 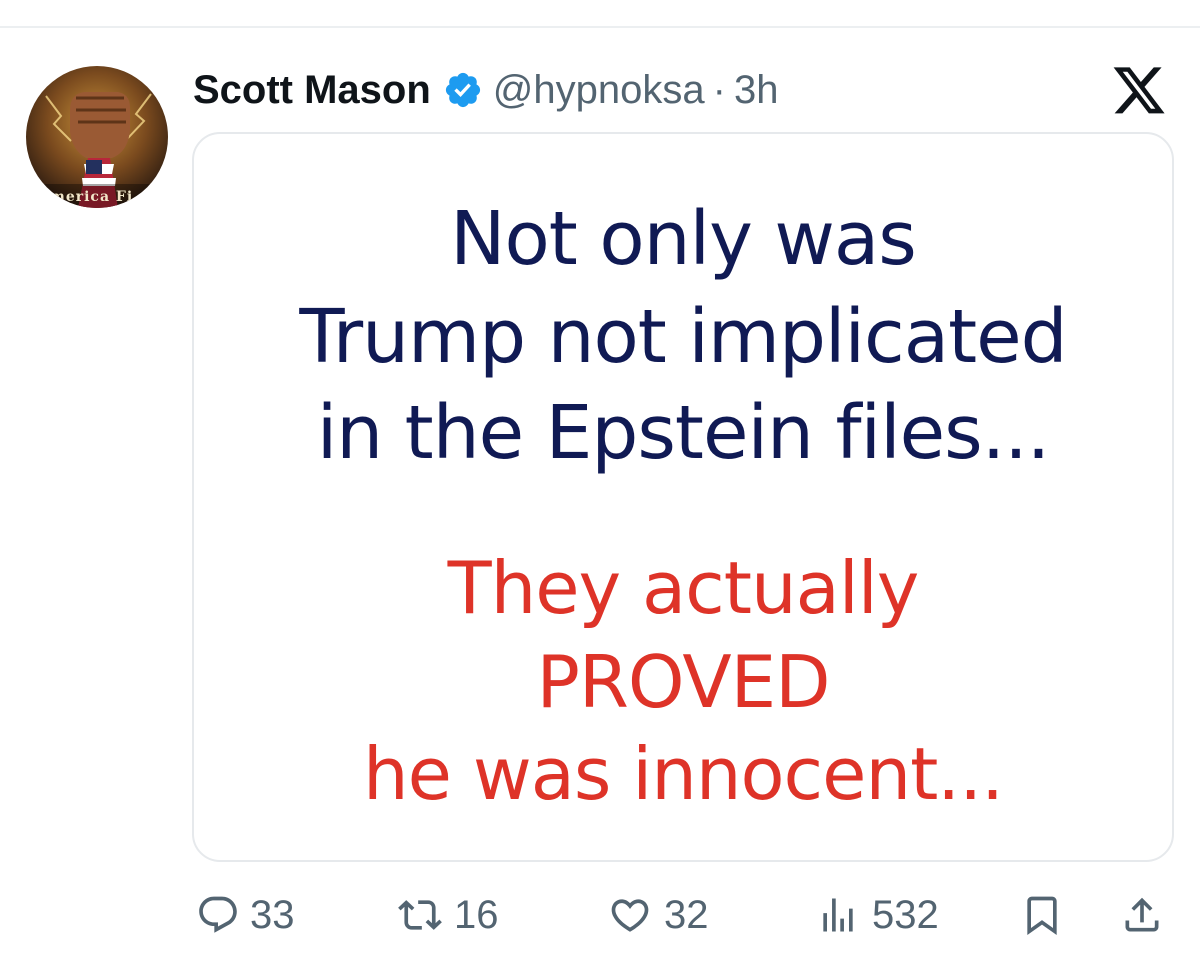 What do you see at coordinates (463, 90) in the screenshot?
I see `verified-badge-icon` at bounding box center [463, 90].